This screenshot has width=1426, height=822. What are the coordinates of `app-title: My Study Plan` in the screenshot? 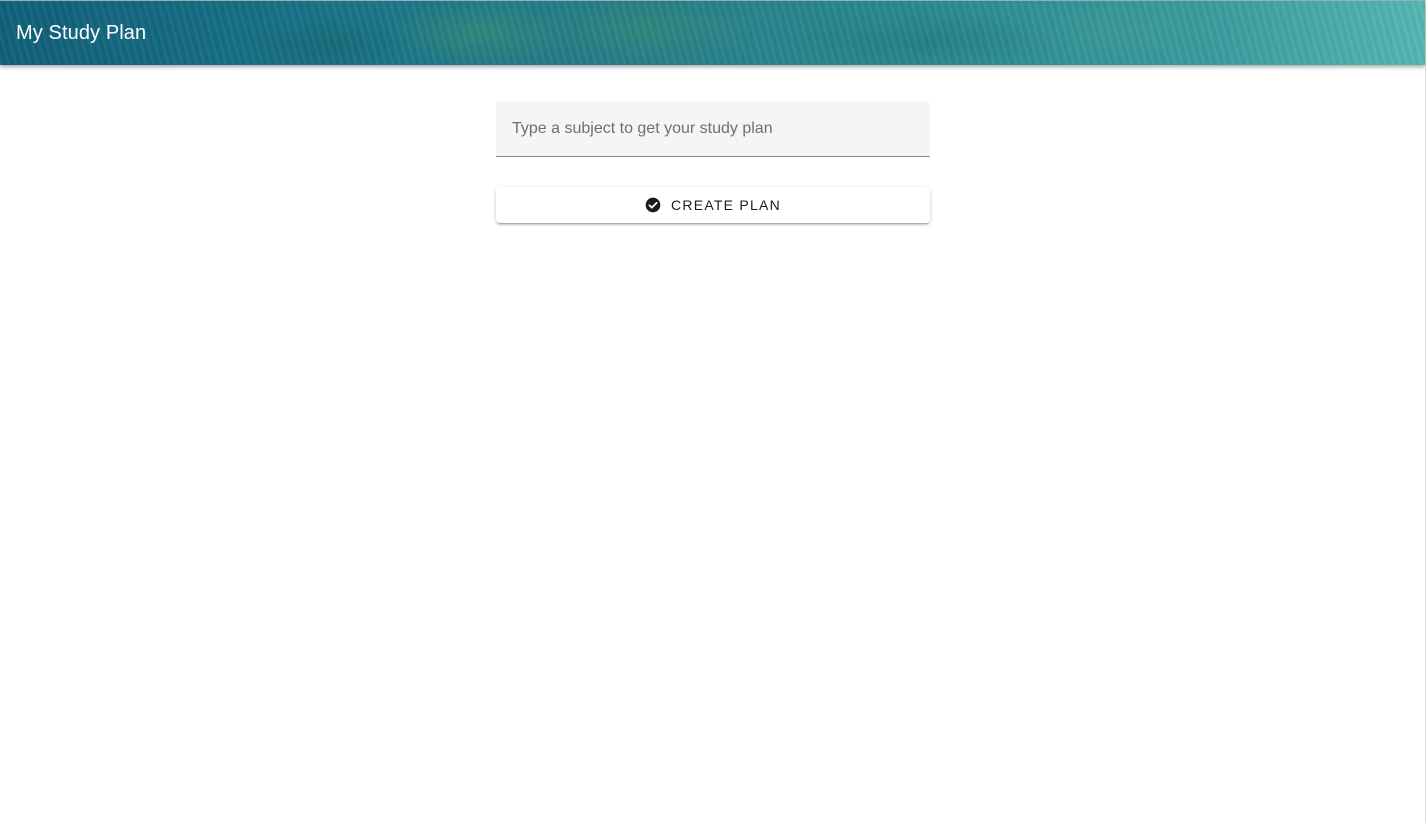 It's located at (81, 33).